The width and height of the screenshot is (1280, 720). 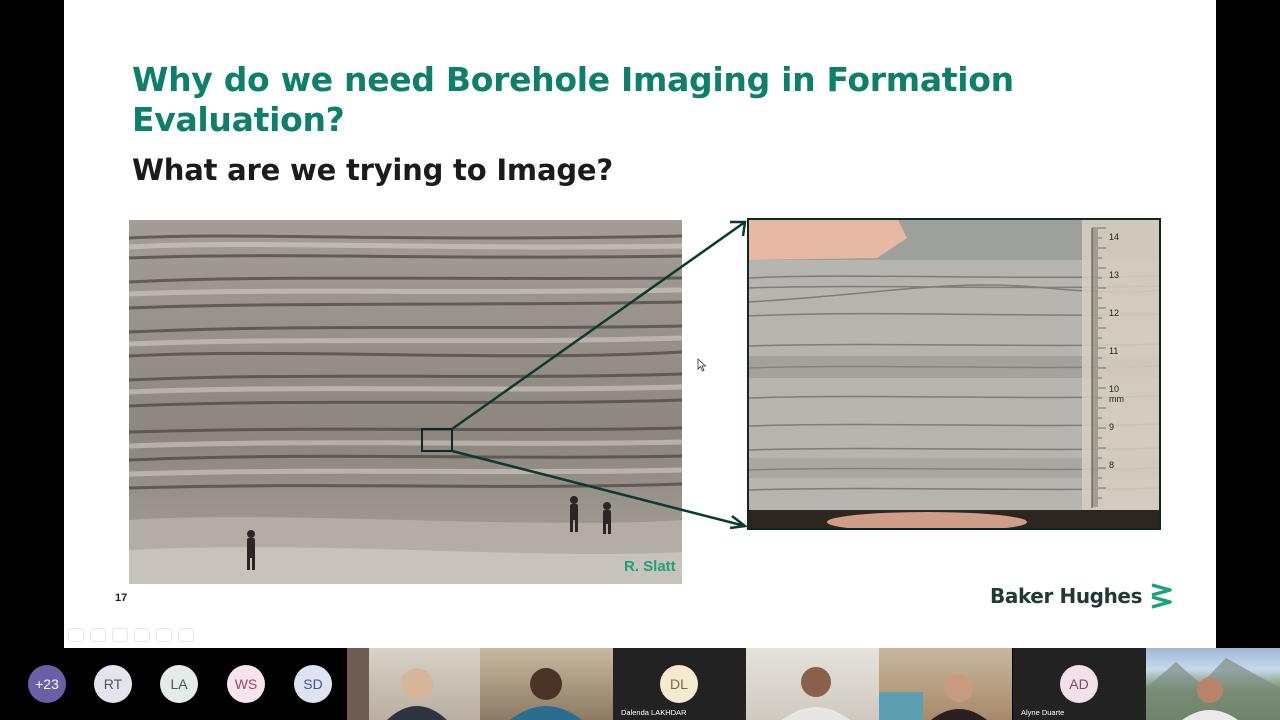 I want to click on participant-avatar-sd: SD, so click(x=313, y=684).